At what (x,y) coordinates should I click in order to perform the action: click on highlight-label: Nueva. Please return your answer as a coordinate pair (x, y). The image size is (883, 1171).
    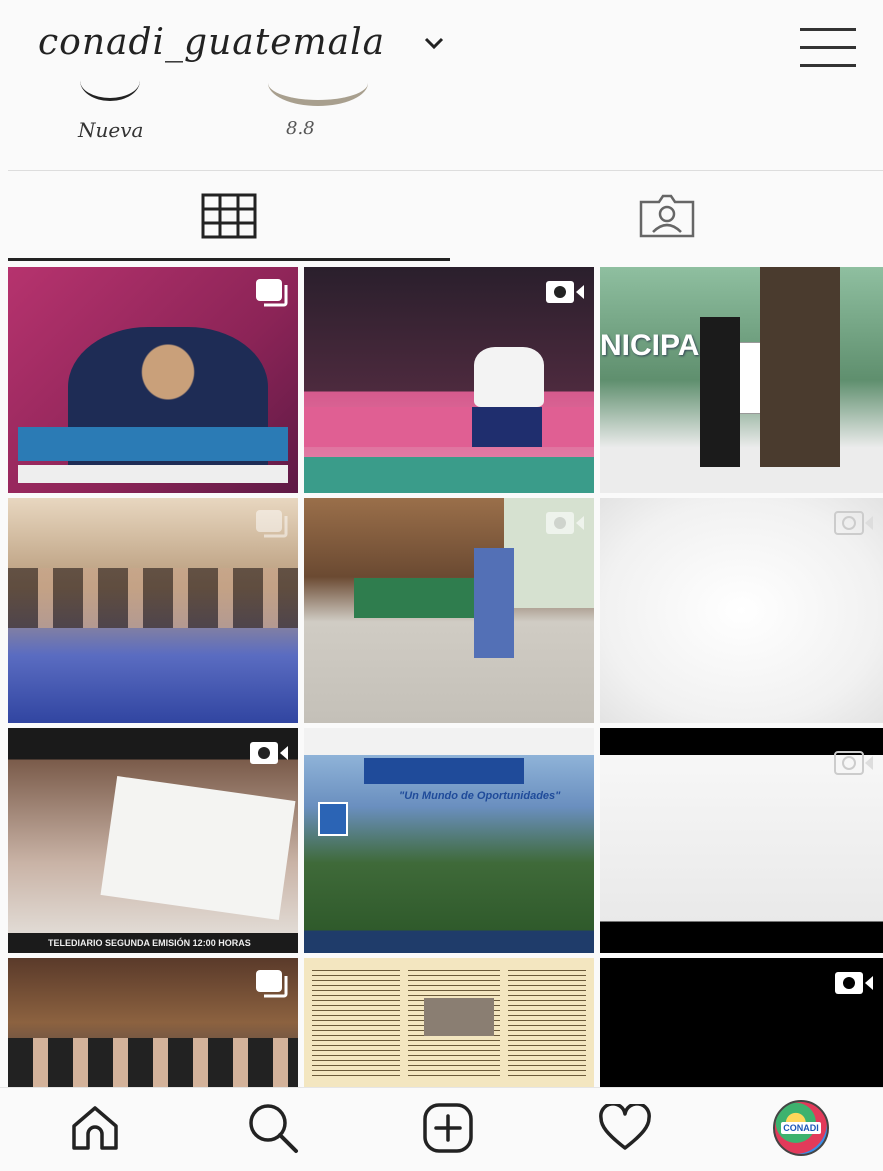
    Looking at the image, I should click on (111, 130).